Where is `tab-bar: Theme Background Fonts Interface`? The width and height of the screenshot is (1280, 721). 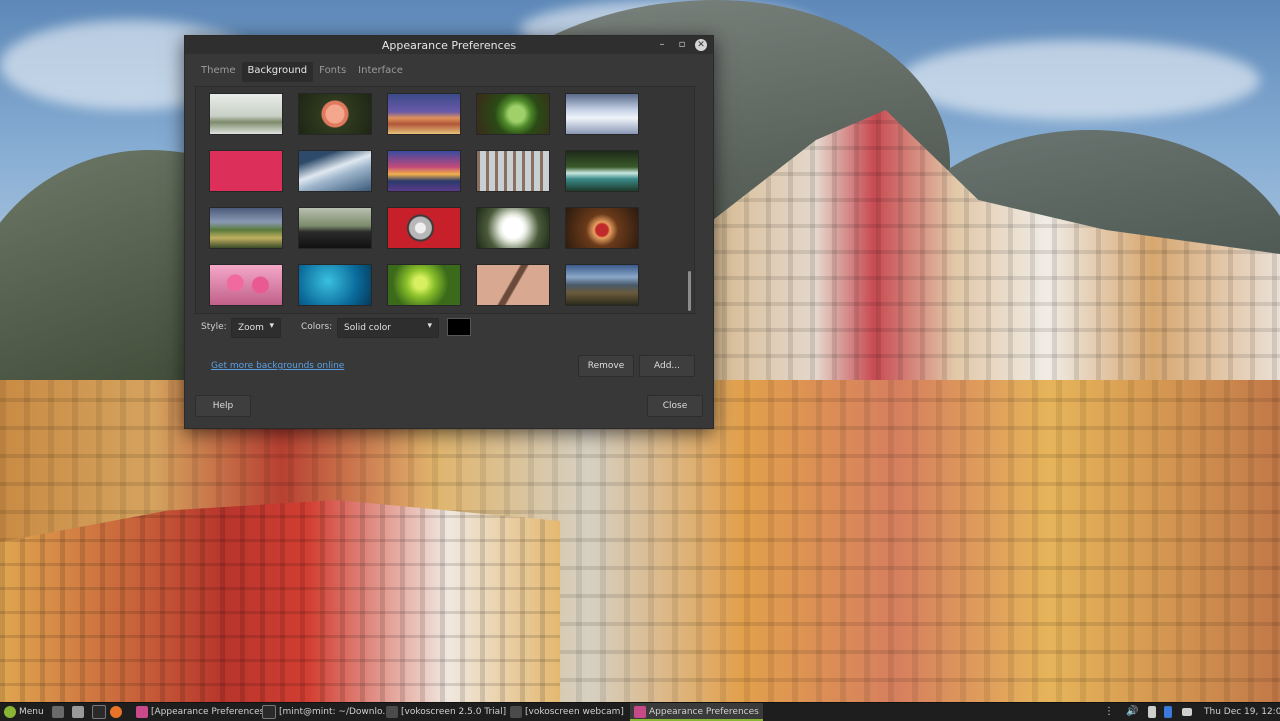 tab-bar: Theme Background Fonts Interface is located at coordinates (302, 72).